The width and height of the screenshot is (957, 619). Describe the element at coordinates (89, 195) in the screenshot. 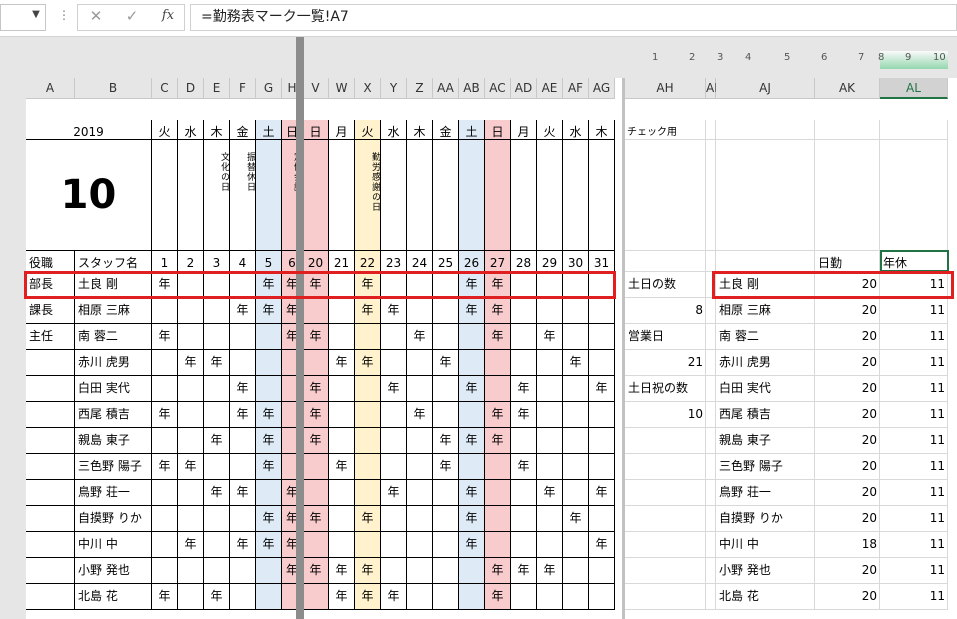

I see `month-cell: 10` at that location.